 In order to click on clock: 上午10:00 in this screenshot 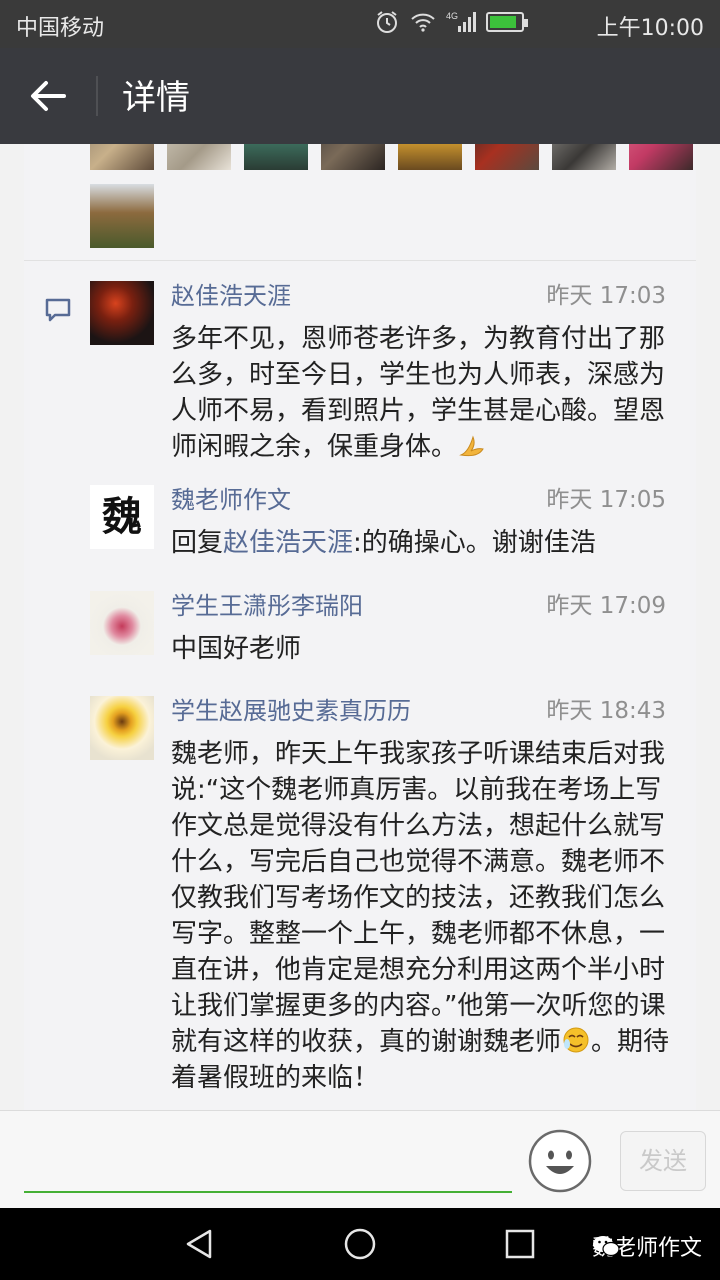, I will do `click(650, 28)`.